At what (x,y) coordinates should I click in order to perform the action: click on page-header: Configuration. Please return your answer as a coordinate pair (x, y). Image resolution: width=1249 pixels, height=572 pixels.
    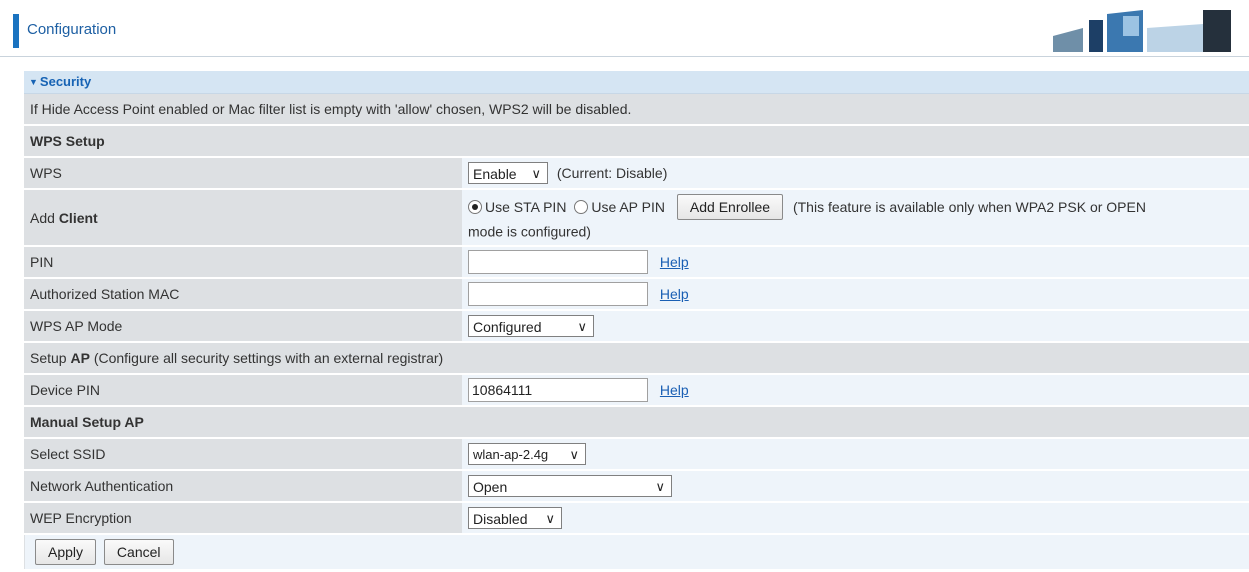
    Looking at the image, I should click on (624, 28).